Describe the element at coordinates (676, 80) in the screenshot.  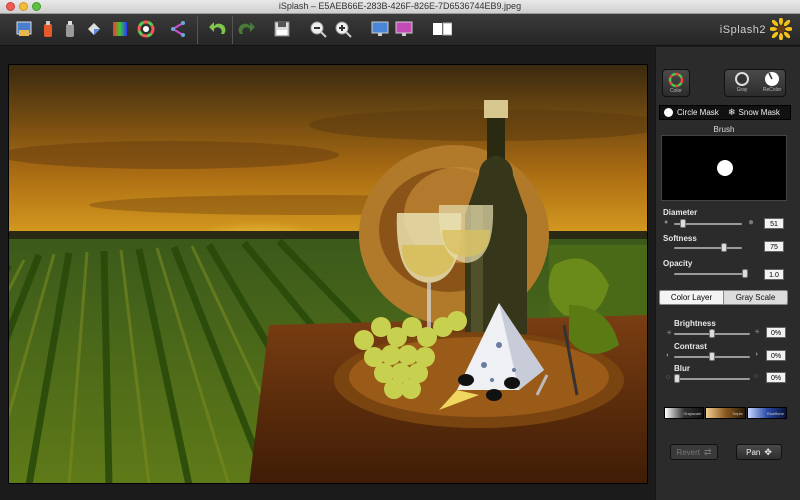
I see `color-mode-icon` at that location.